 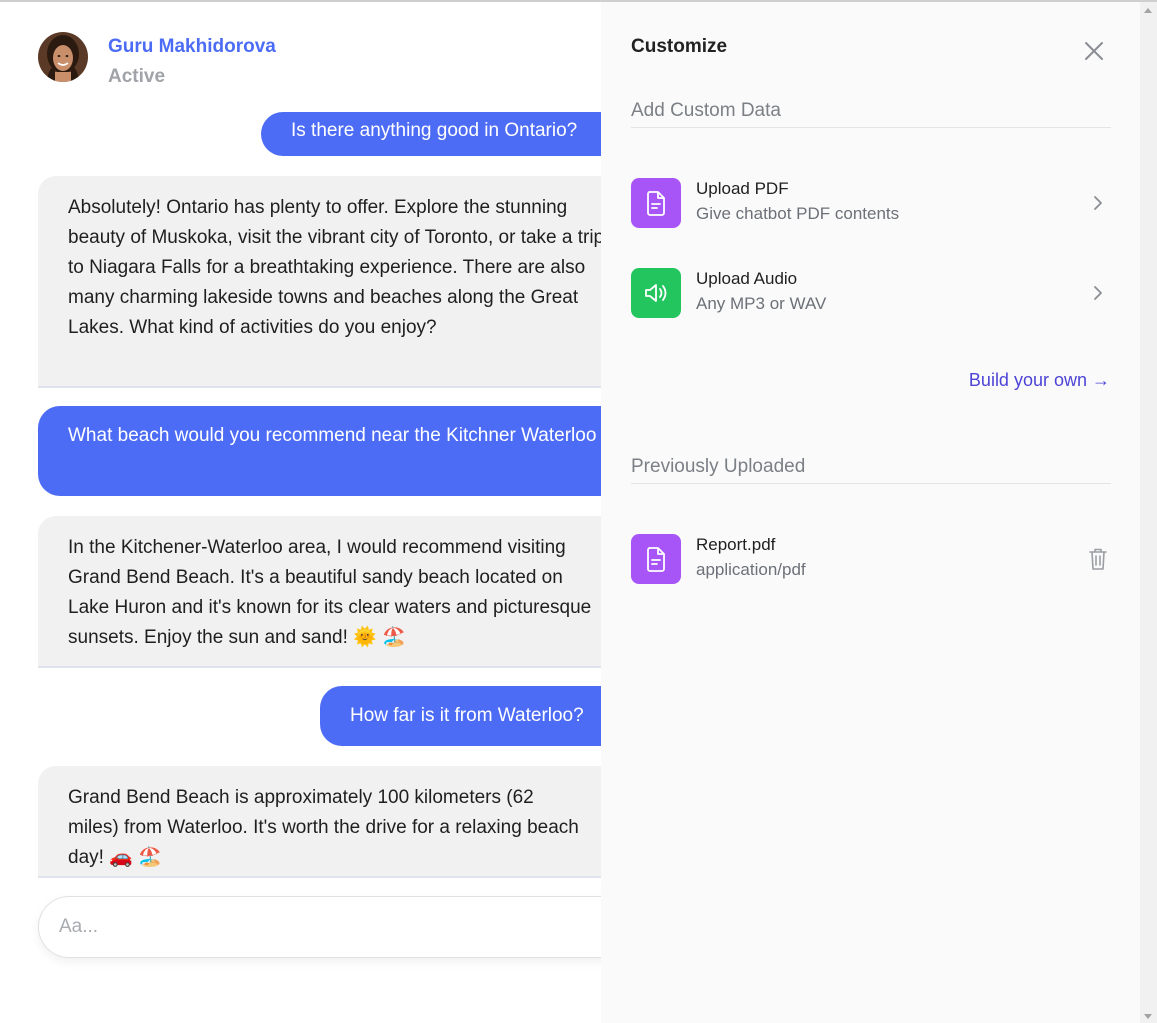 I want to click on panel-title: Customize, so click(x=679, y=46).